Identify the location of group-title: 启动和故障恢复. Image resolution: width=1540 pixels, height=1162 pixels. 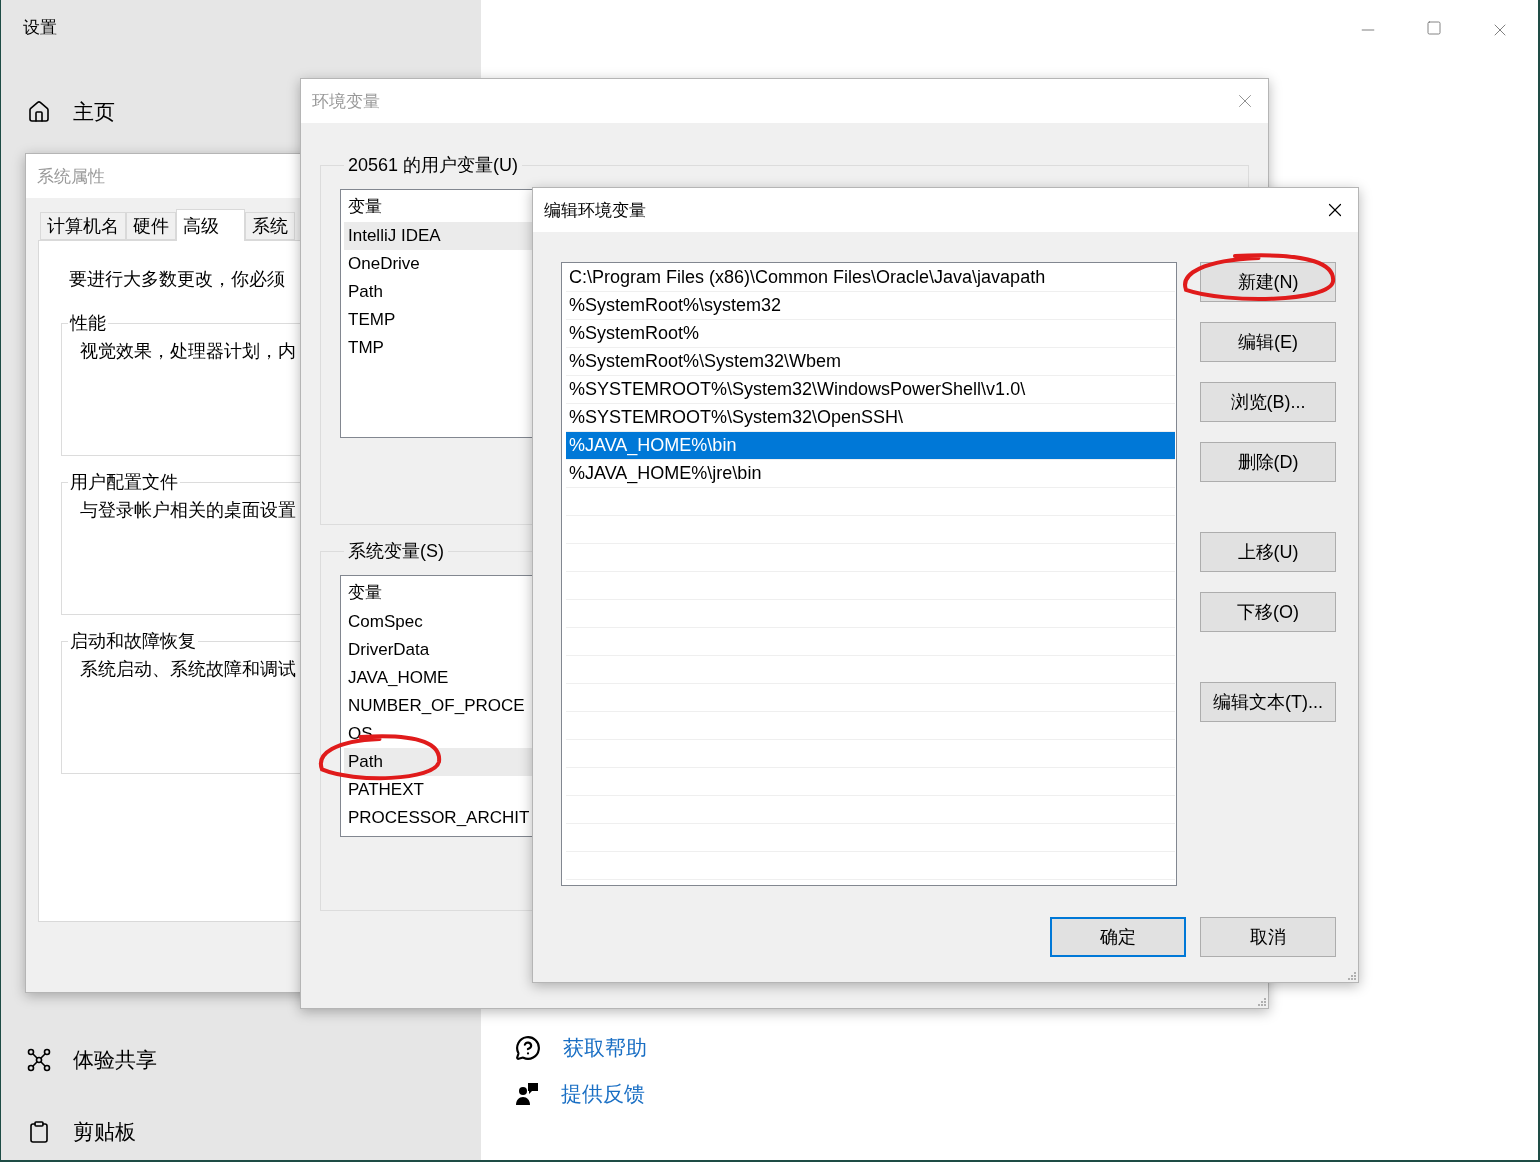
(133, 641).